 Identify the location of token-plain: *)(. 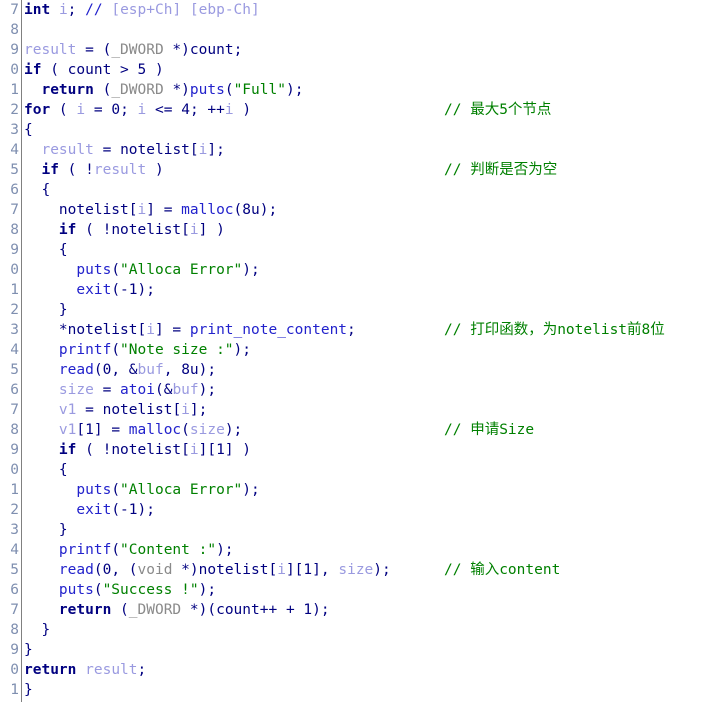
(198, 610).